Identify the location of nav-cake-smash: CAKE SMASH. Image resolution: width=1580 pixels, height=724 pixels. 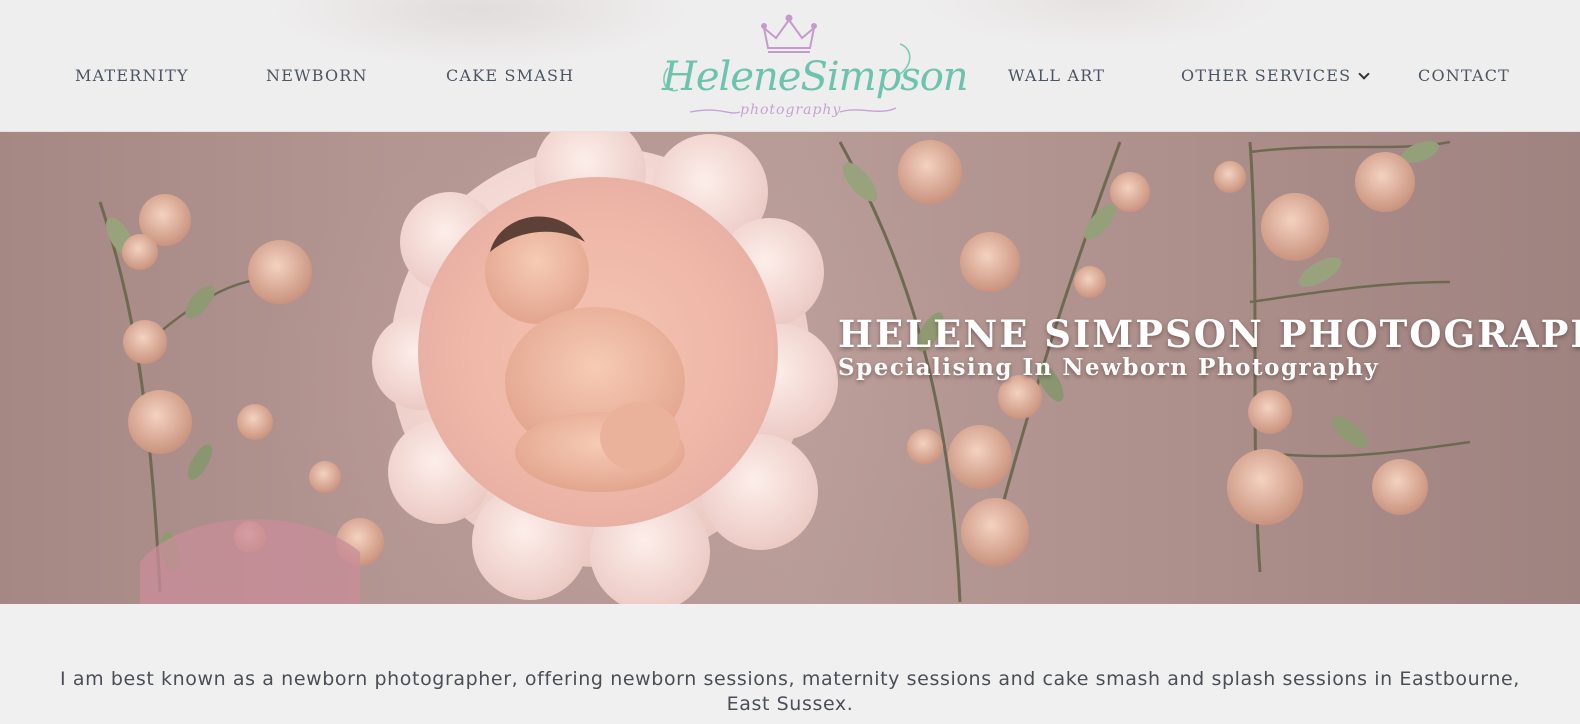
(510, 75).